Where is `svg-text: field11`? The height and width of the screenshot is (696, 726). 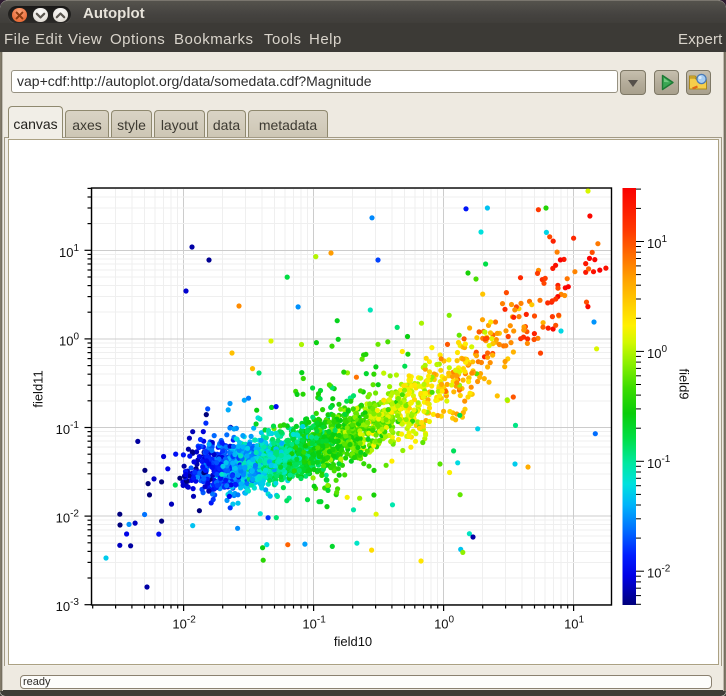
svg-text: field11 is located at coordinates (38, 388).